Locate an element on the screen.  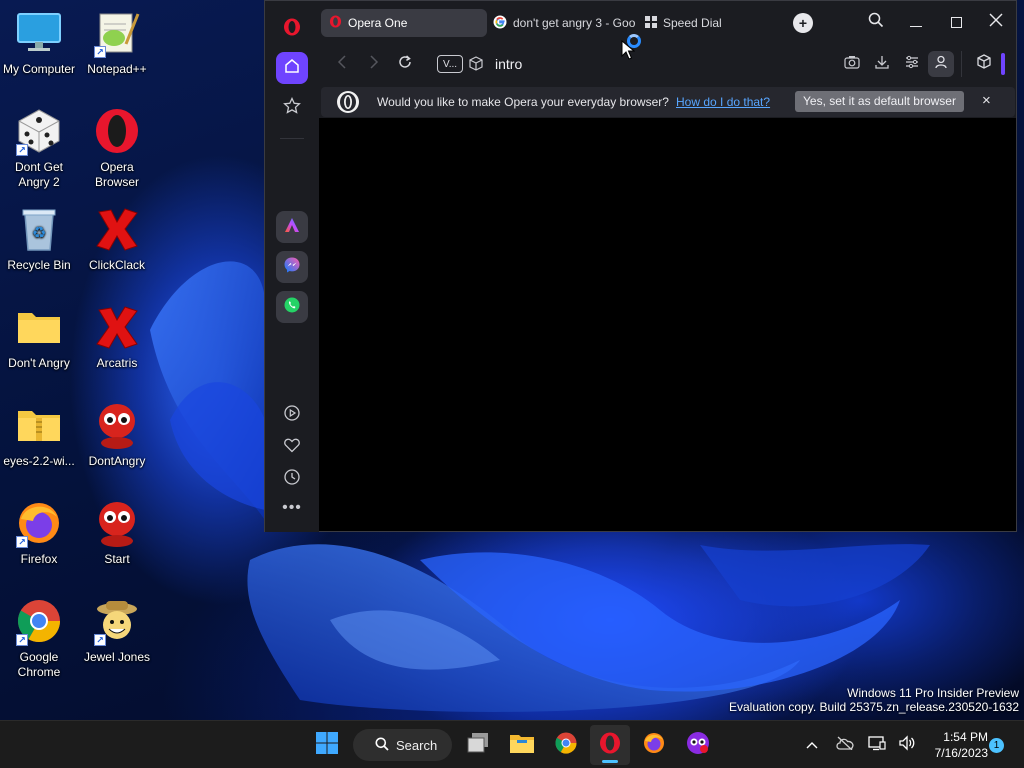
desktop-icon-arcatris: Arcatris is located at coordinates (117, 336).